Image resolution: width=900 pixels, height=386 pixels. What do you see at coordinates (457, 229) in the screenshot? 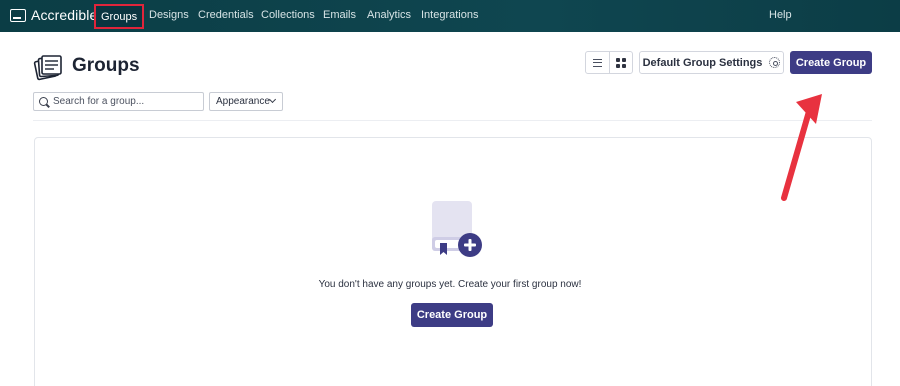
I see `empty-groups-illustration` at bounding box center [457, 229].